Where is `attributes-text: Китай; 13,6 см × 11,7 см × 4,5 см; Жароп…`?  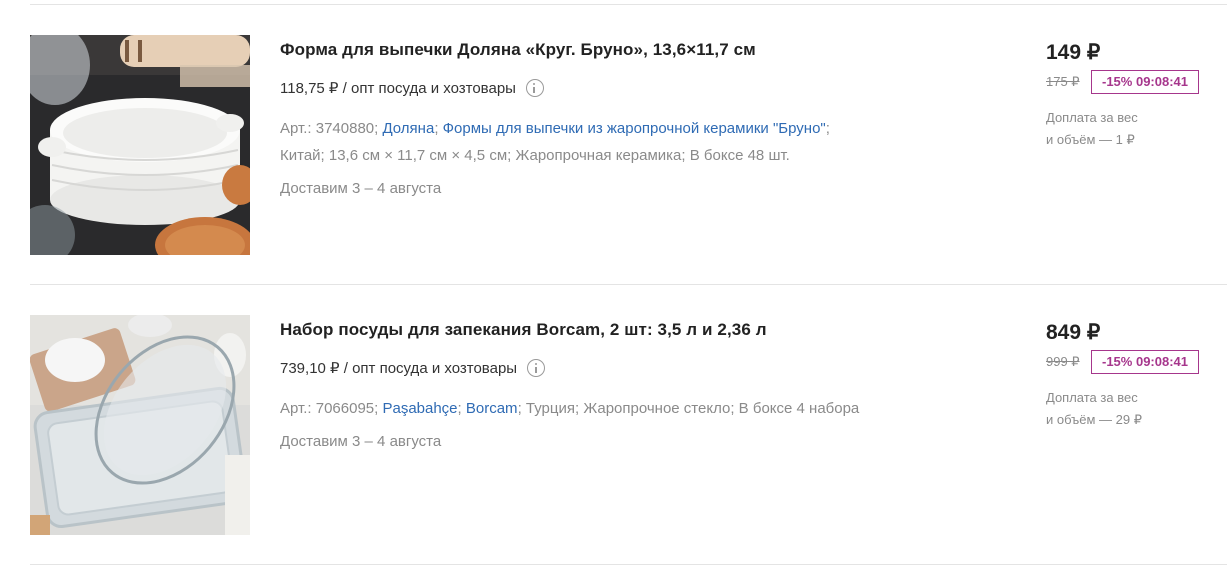
attributes-text: Китай; 13,6 см × 11,7 см × 4,5 см; Жароп… is located at coordinates (535, 155).